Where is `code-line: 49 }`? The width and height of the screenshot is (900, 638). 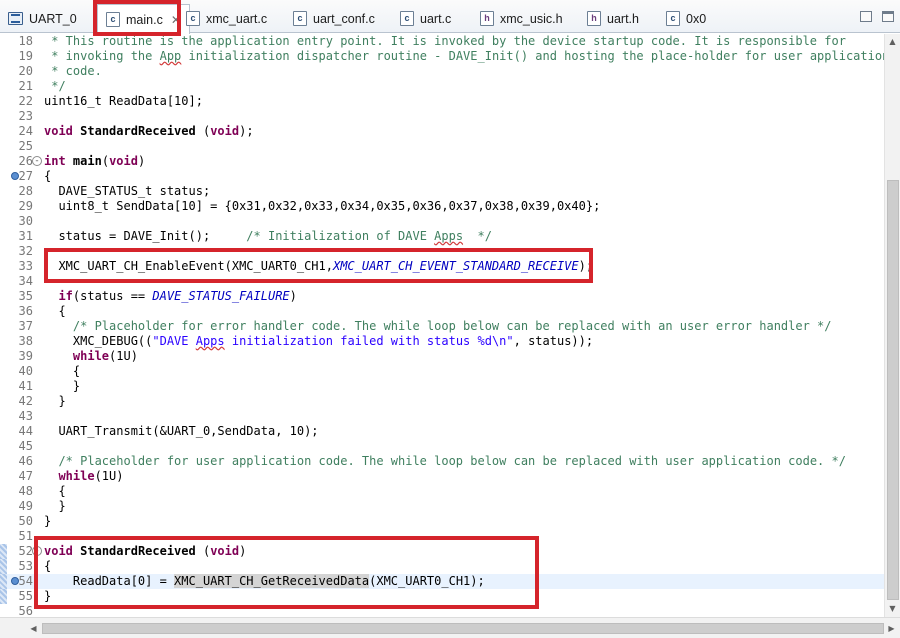
code-line: 49 } is located at coordinates (442, 506).